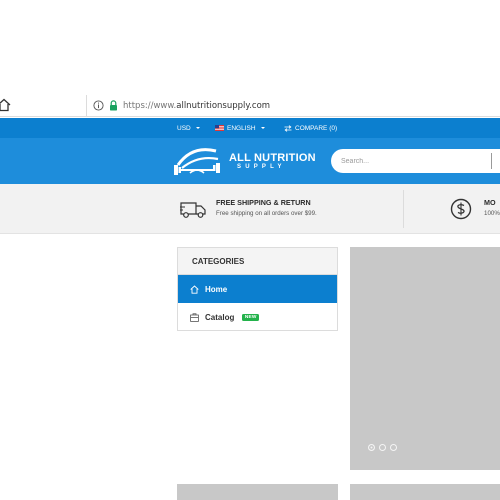 This screenshot has height=500, width=500. Describe the element at coordinates (490, 202) in the screenshot. I see `money-back-title: MO` at that location.